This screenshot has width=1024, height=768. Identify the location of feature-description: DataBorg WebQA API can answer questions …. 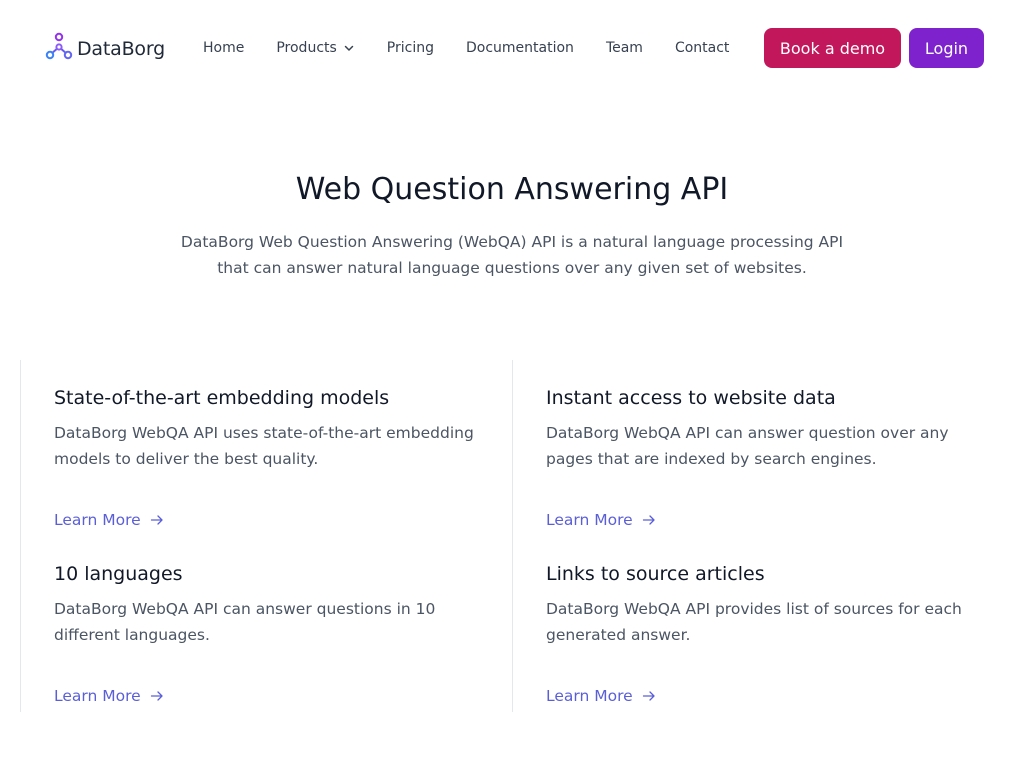
(245, 622).